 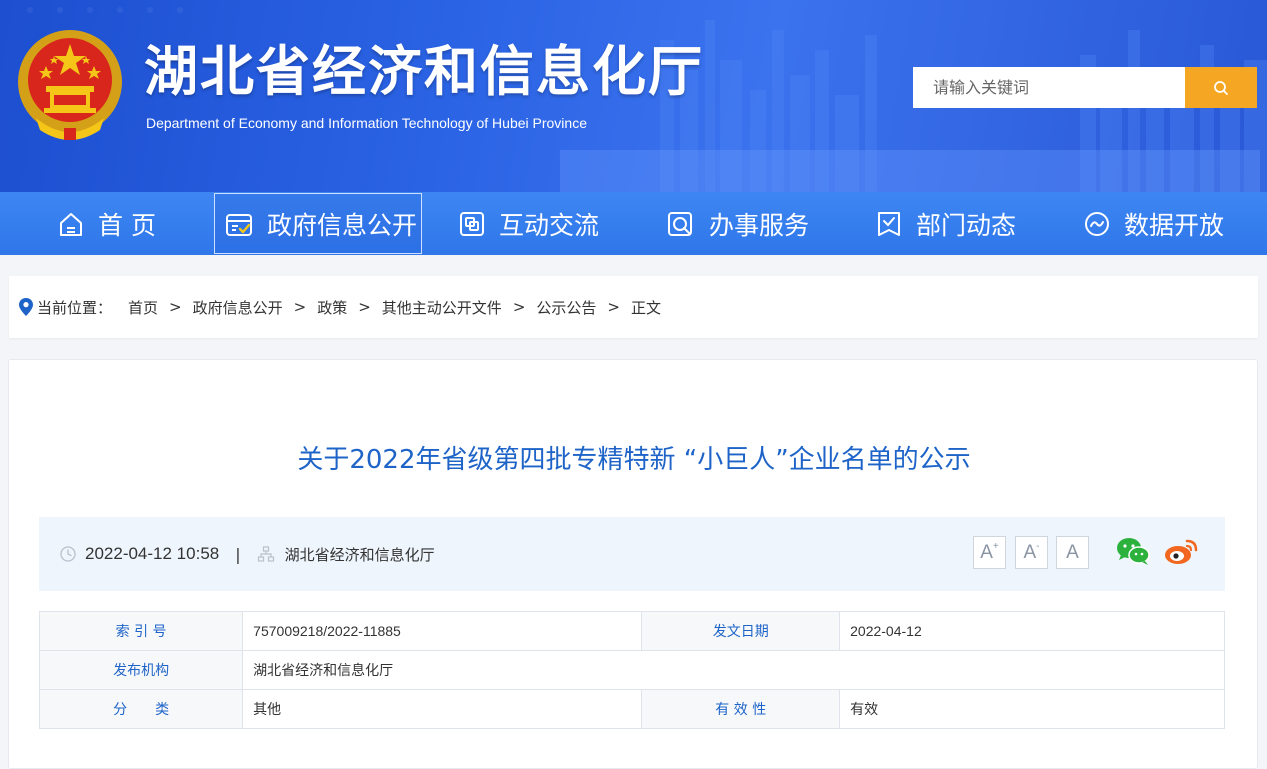 What do you see at coordinates (1182, 551) in the screenshot?
I see `weibo-icon` at bounding box center [1182, 551].